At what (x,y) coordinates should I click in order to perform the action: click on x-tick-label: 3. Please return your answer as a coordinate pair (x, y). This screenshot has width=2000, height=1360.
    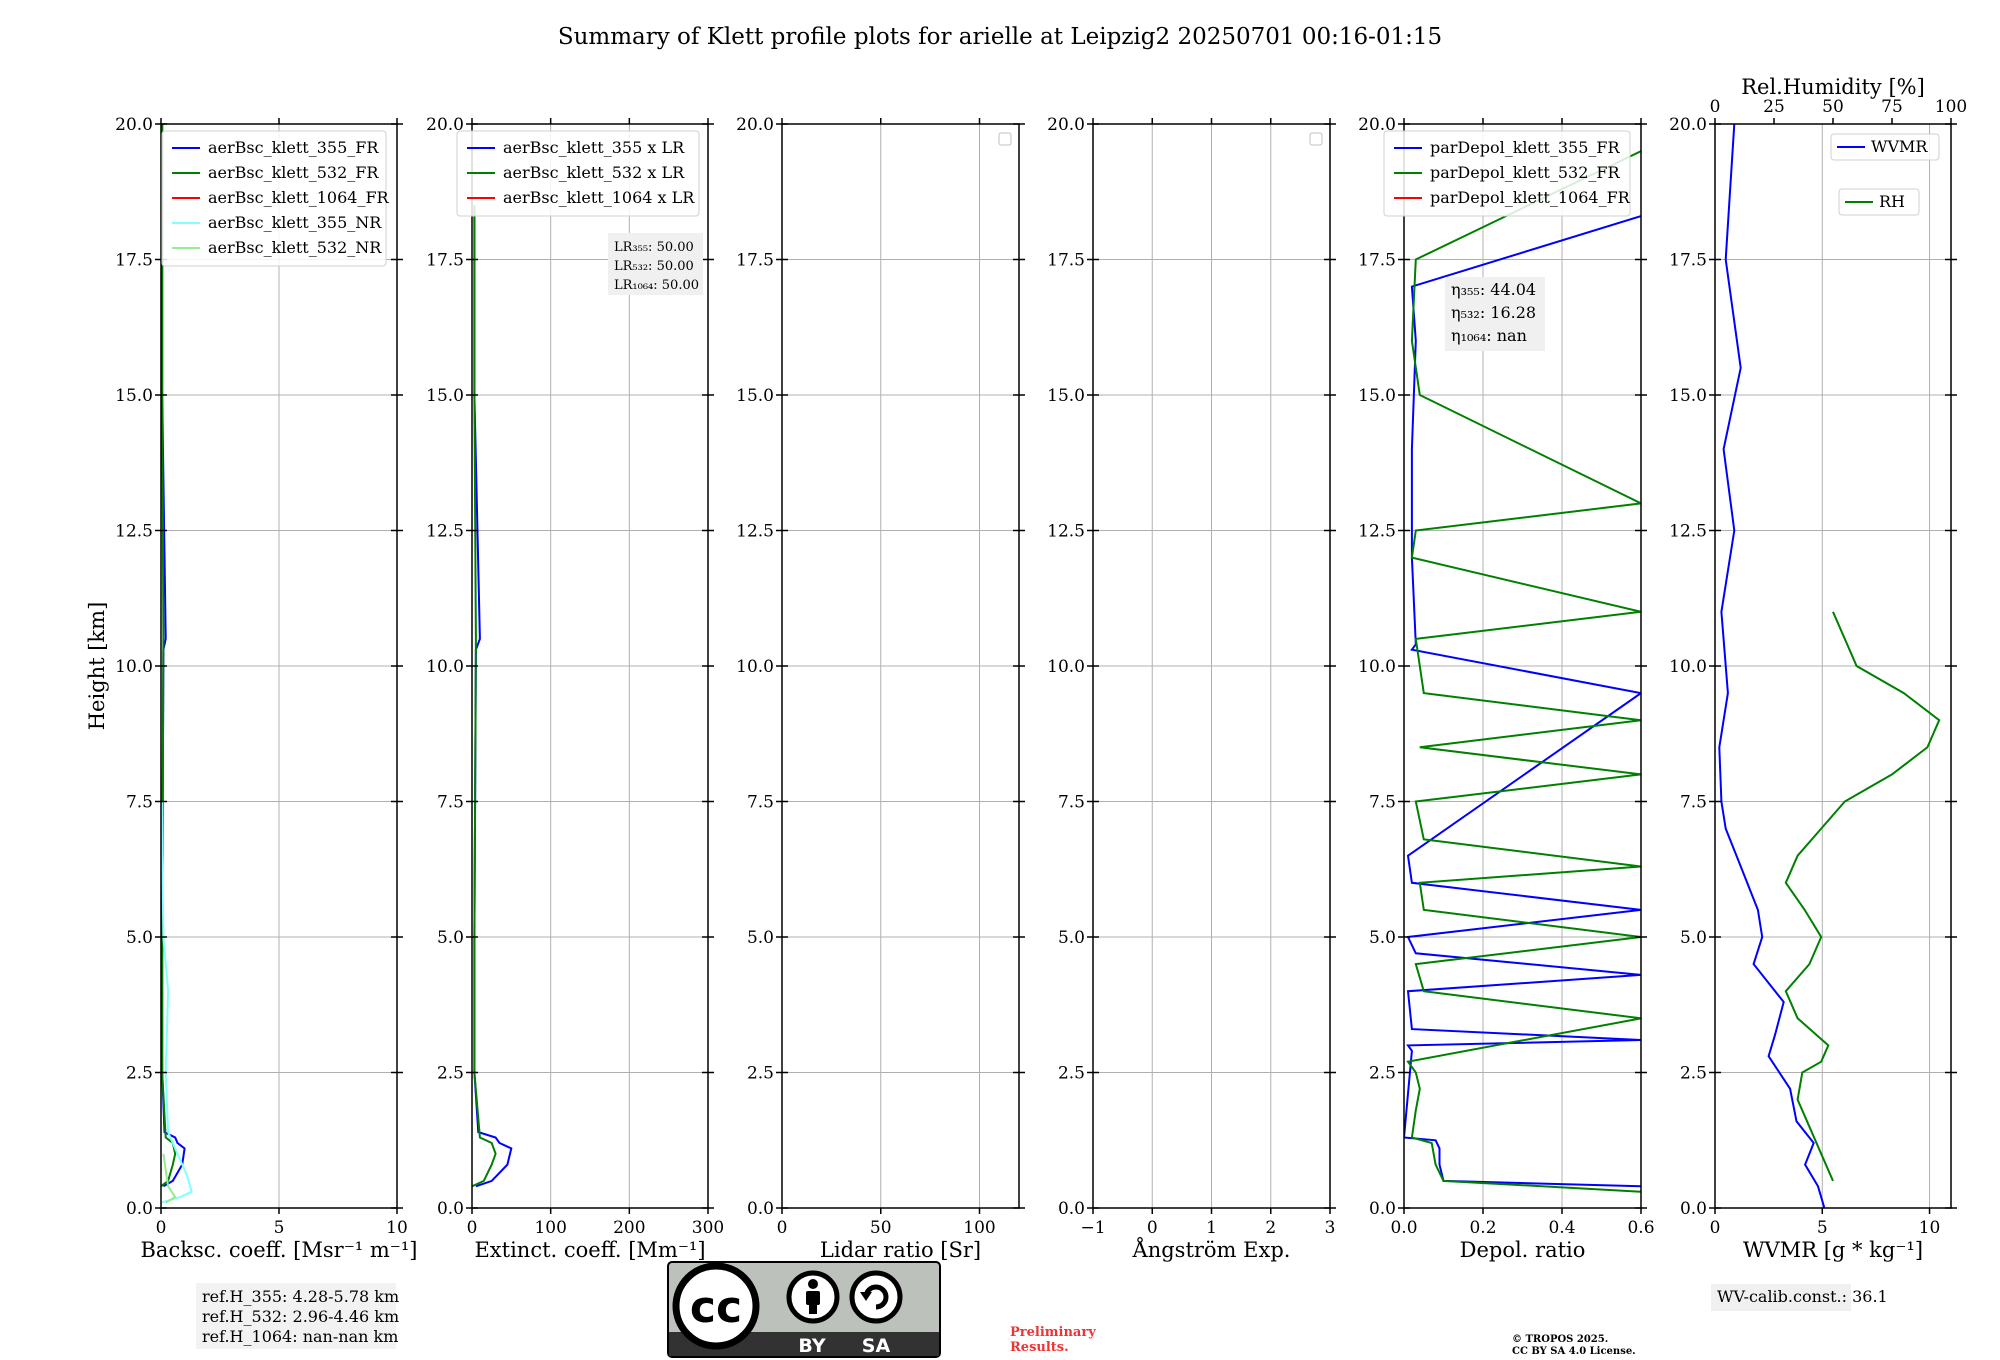
    Looking at the image, I should click on (1330, 1228).